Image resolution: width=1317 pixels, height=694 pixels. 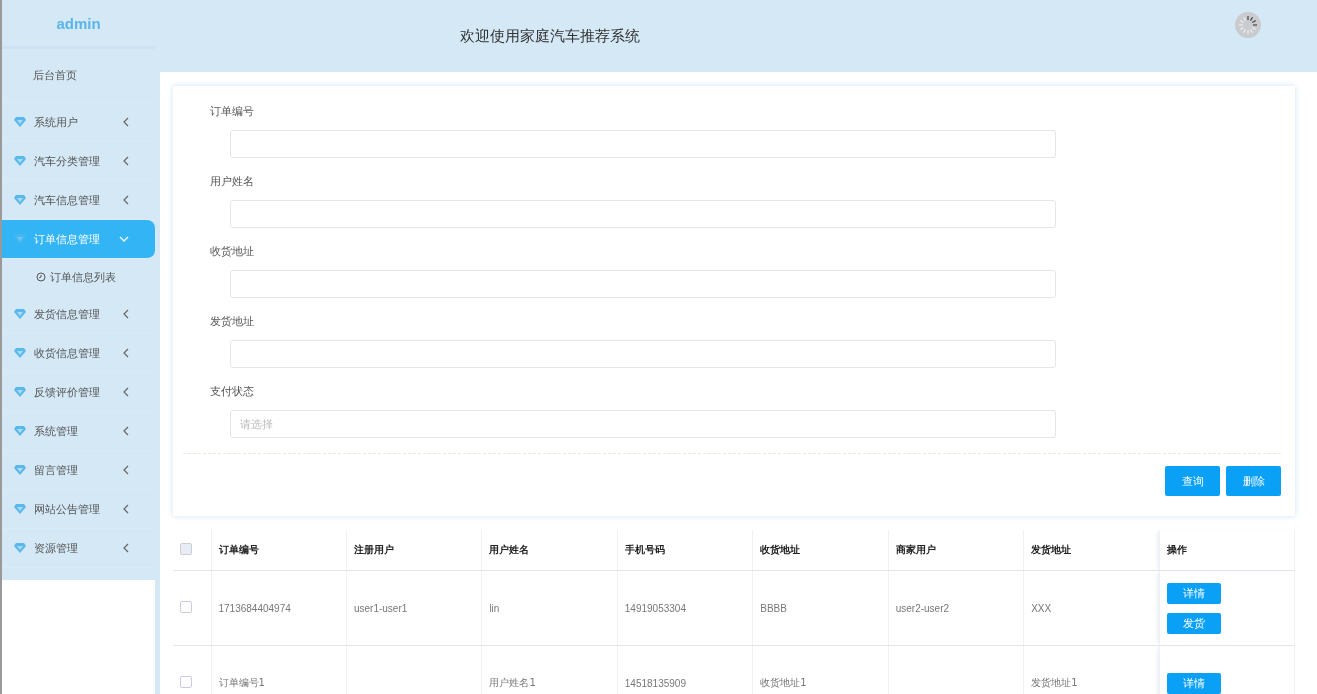 I want to click on field-label: 发货地址, so click(x=232, y=321).